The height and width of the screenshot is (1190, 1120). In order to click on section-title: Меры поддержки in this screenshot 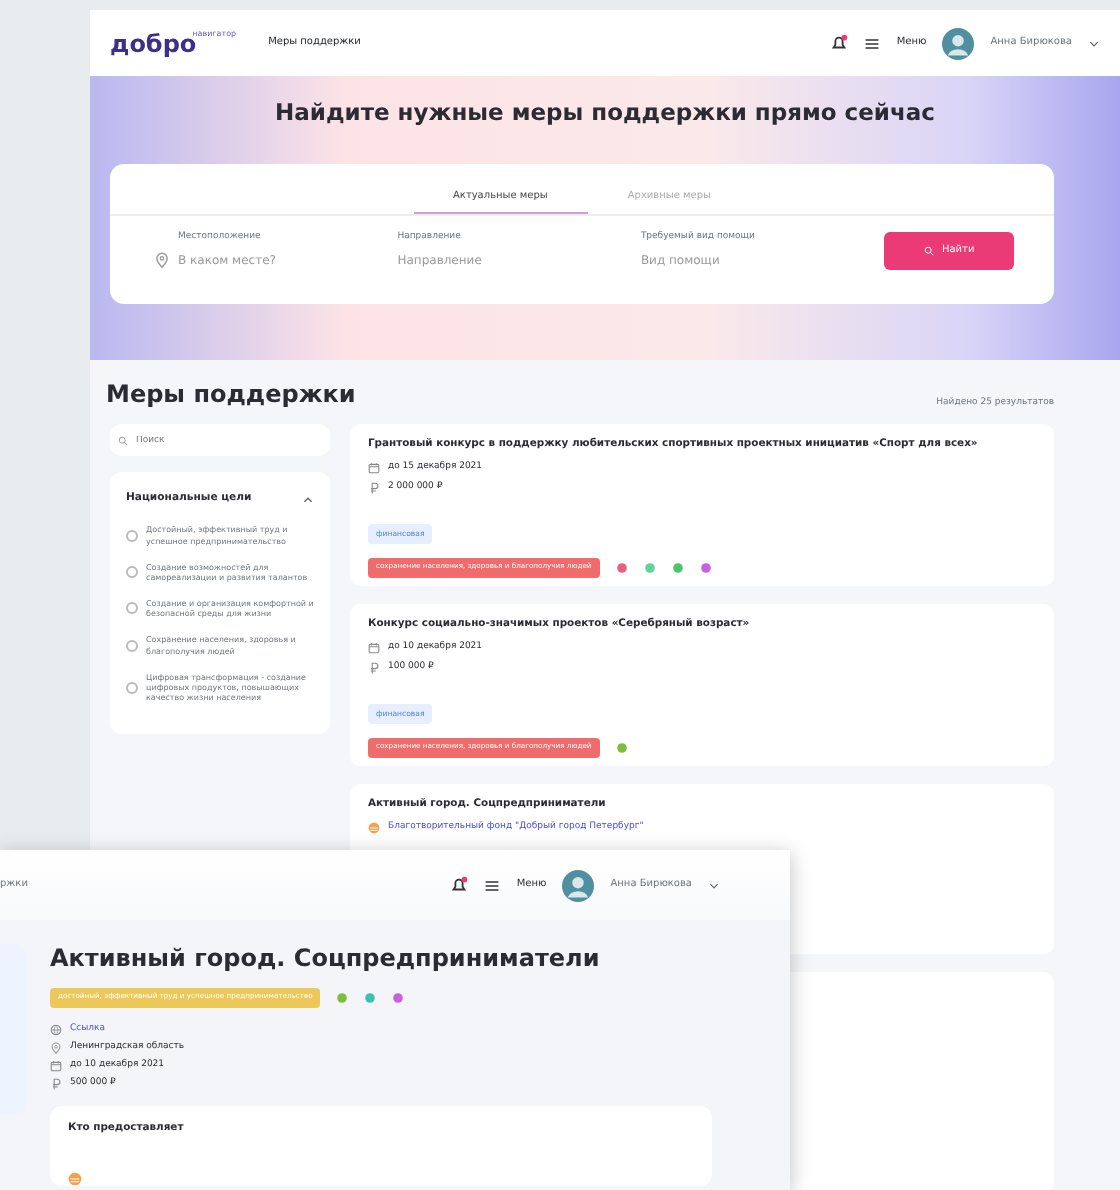, I will do `click(231, 394)`.